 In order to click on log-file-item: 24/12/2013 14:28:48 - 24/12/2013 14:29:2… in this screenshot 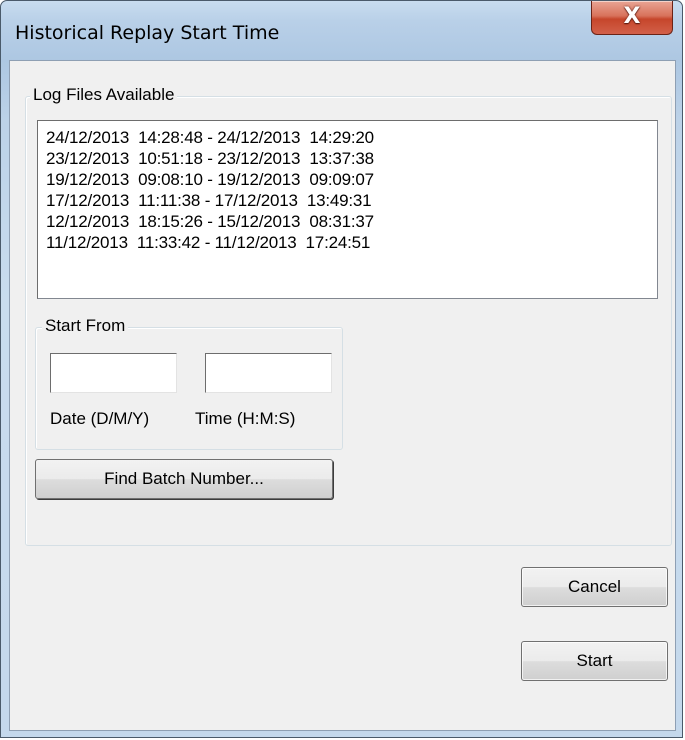, I will do `click(210, 138)`.